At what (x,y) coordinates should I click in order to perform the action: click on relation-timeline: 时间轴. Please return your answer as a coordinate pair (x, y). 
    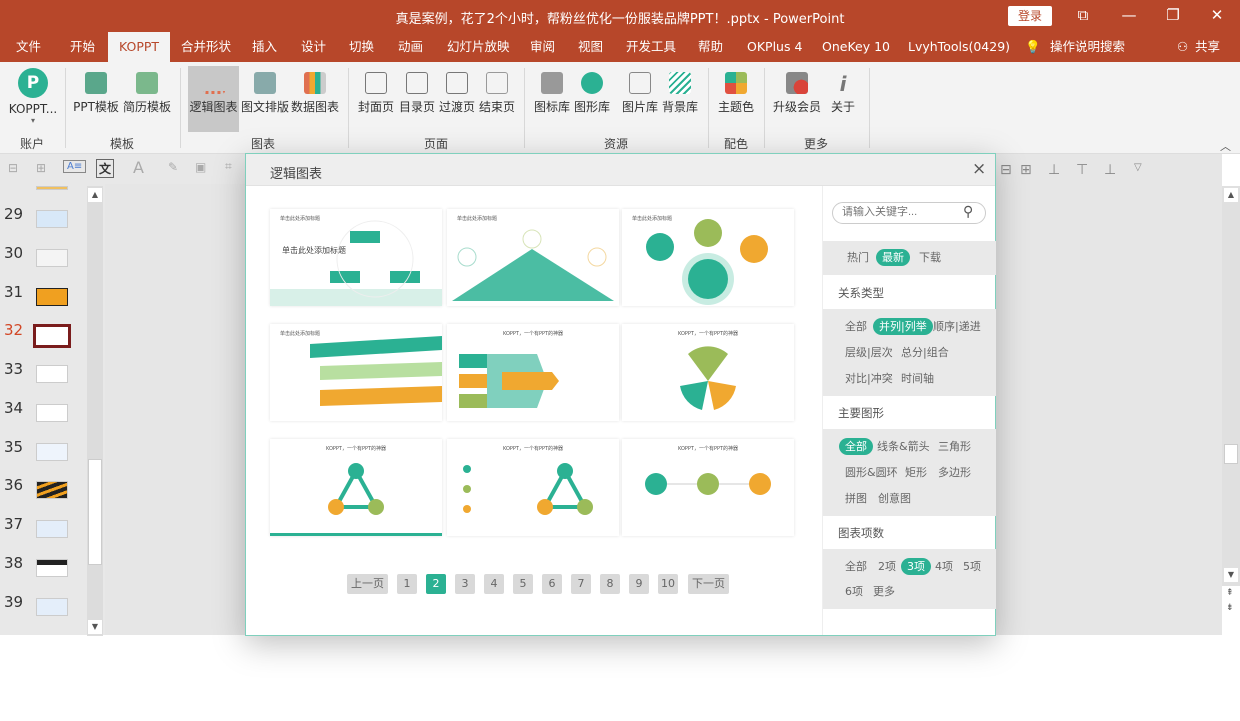
    Looking at the image, I should click on (917, 378).